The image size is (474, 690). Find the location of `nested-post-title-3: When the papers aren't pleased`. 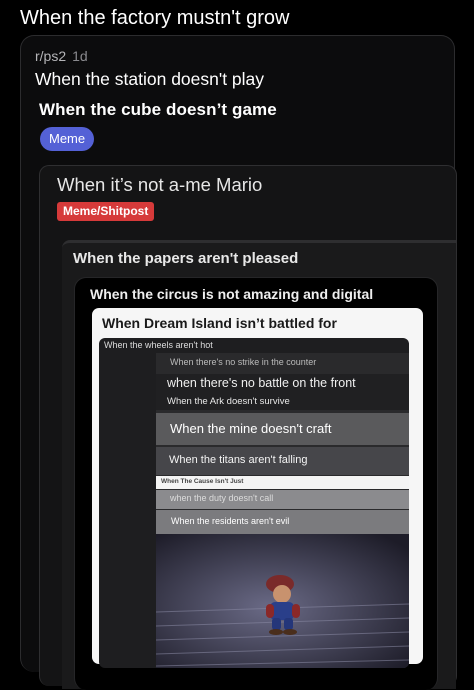

nested-post-title-3: When the papers aren't pleased is located at coordinates (186, 258).